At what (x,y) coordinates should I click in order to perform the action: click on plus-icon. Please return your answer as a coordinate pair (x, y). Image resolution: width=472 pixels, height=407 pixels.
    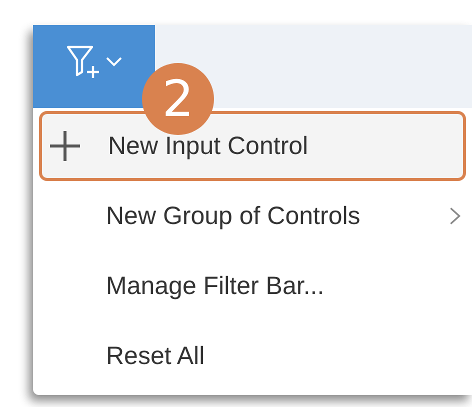
    Looking at the image, I should click on (65, 146).